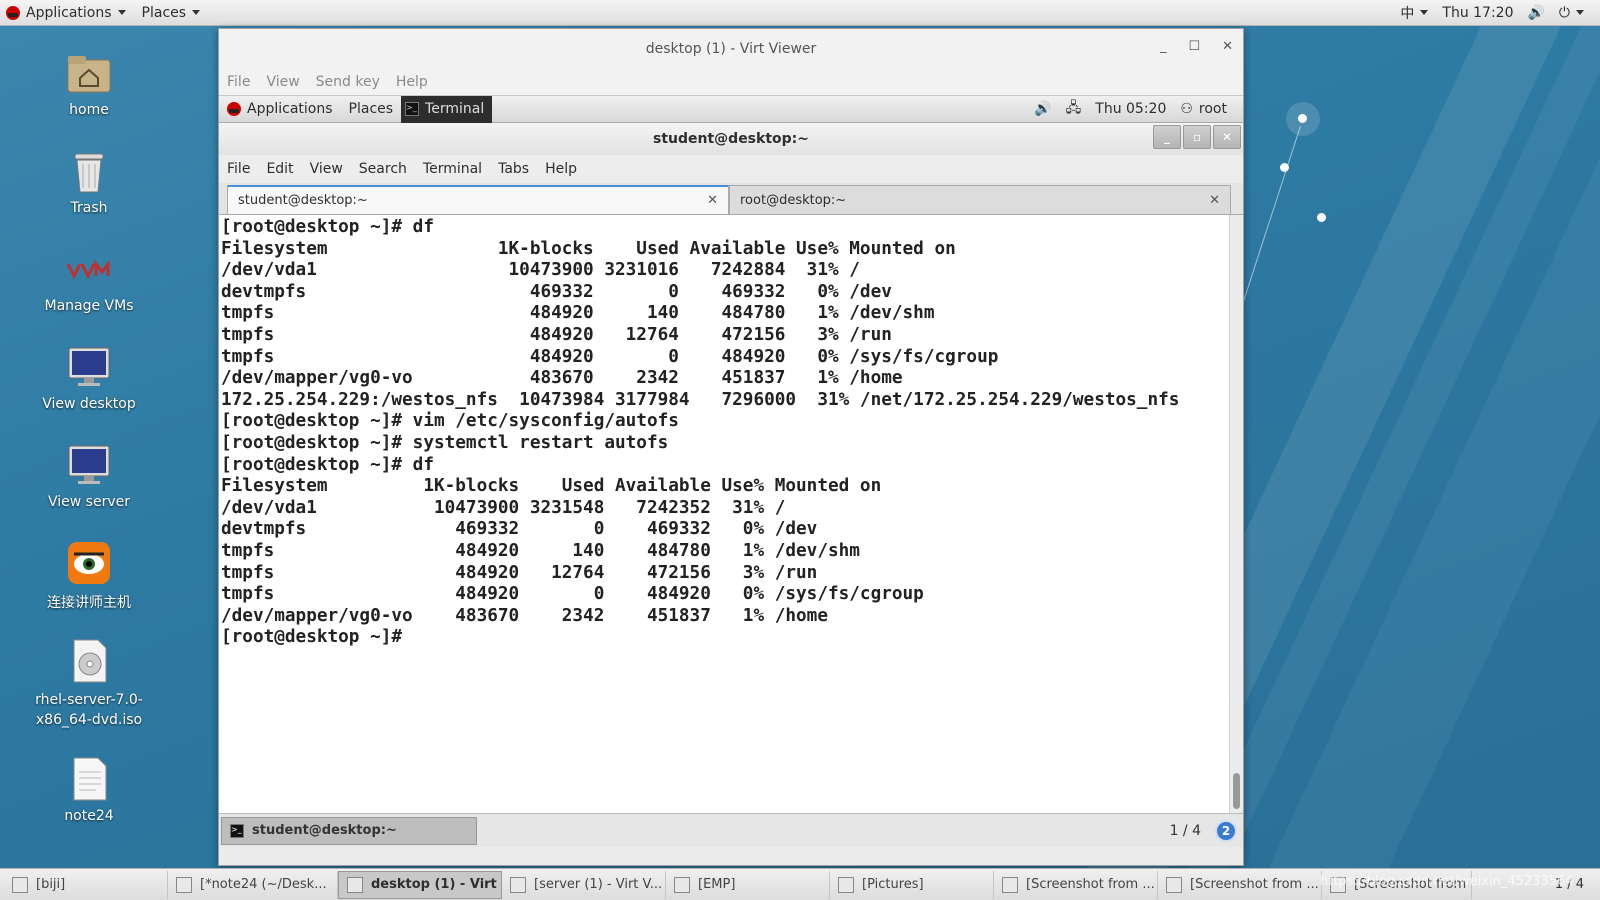  Describe the element at coordinates (89, 306) in the screenshot. I see `desktop-icon-label: Manage VMs` at that location.